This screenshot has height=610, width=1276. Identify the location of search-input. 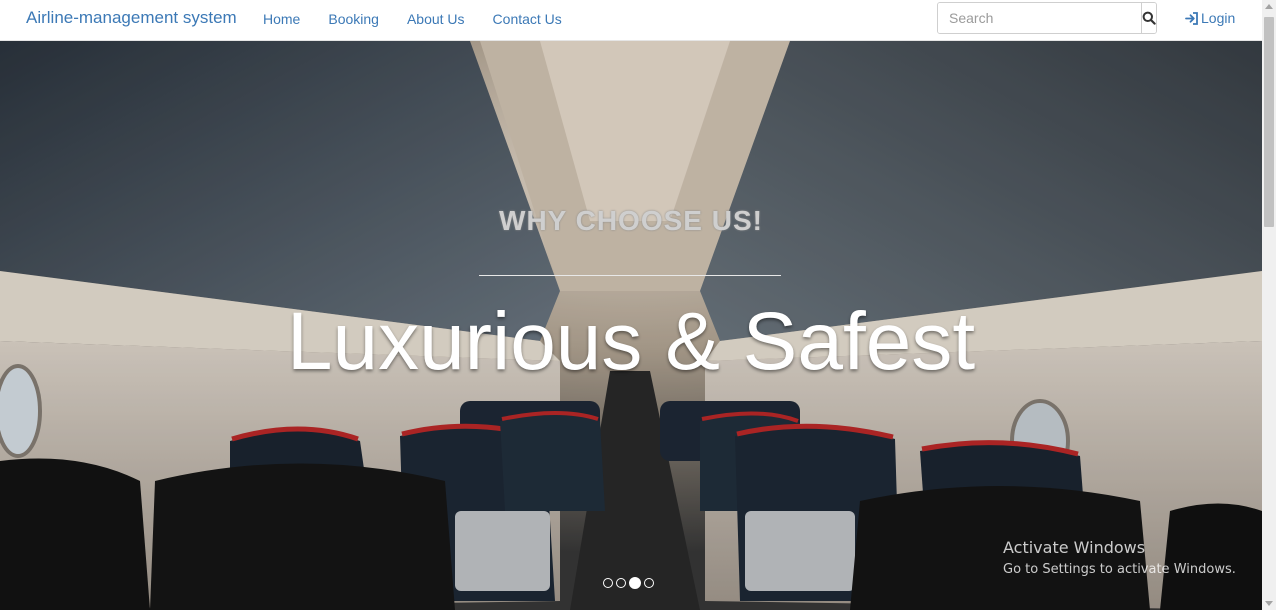
(1039, 18).